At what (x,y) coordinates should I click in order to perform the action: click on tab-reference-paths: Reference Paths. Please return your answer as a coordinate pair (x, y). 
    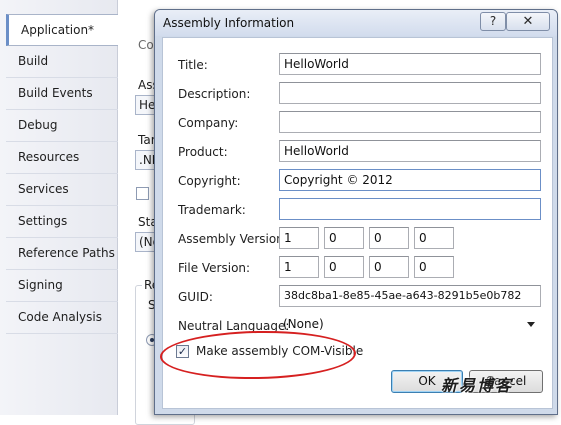
    Looking at the image, I should click on (62, 254).